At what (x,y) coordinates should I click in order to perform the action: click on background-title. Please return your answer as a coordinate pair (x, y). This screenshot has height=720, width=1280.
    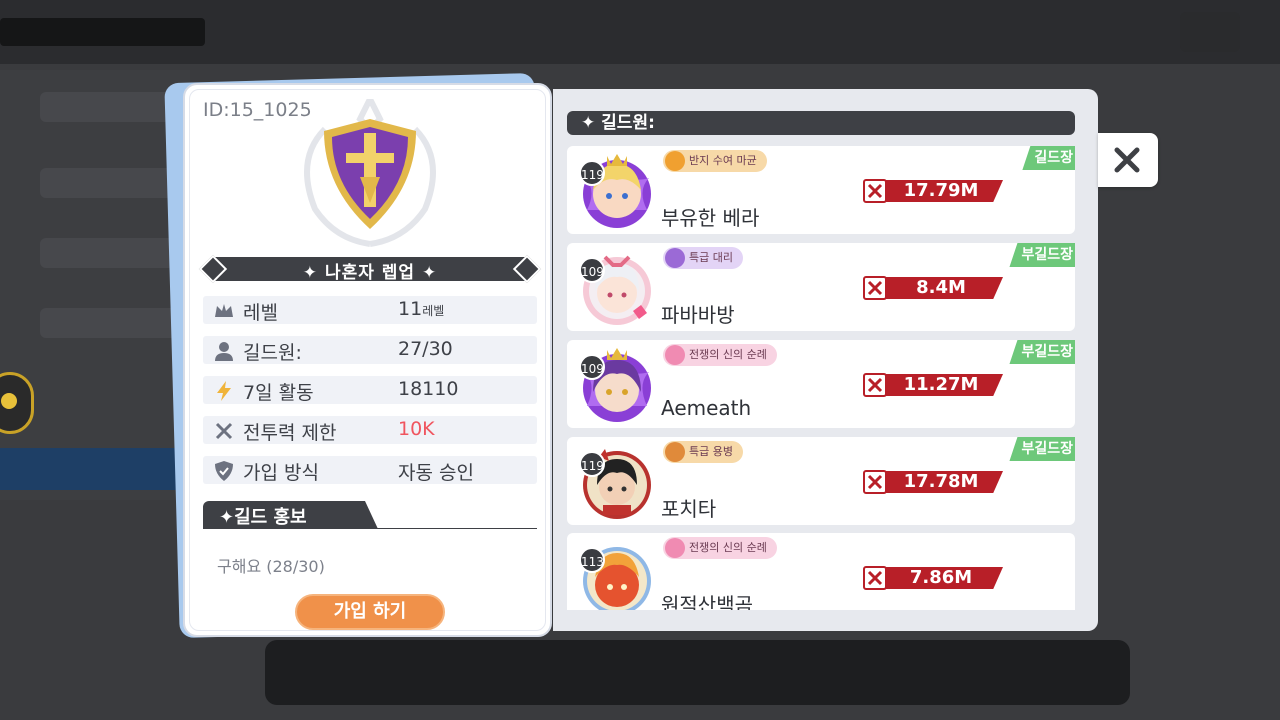
    Looking at the image, I should click on (102, 32).